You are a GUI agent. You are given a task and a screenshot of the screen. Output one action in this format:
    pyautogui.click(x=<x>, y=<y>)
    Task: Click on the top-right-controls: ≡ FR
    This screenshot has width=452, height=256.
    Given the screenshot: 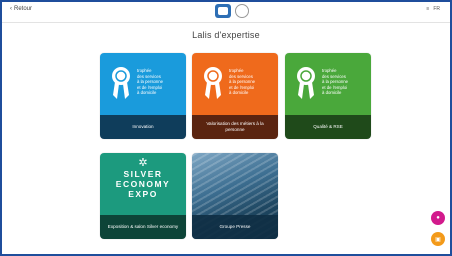 What is the action you would take?
    pyautogui.click(x=433, y=9)
    